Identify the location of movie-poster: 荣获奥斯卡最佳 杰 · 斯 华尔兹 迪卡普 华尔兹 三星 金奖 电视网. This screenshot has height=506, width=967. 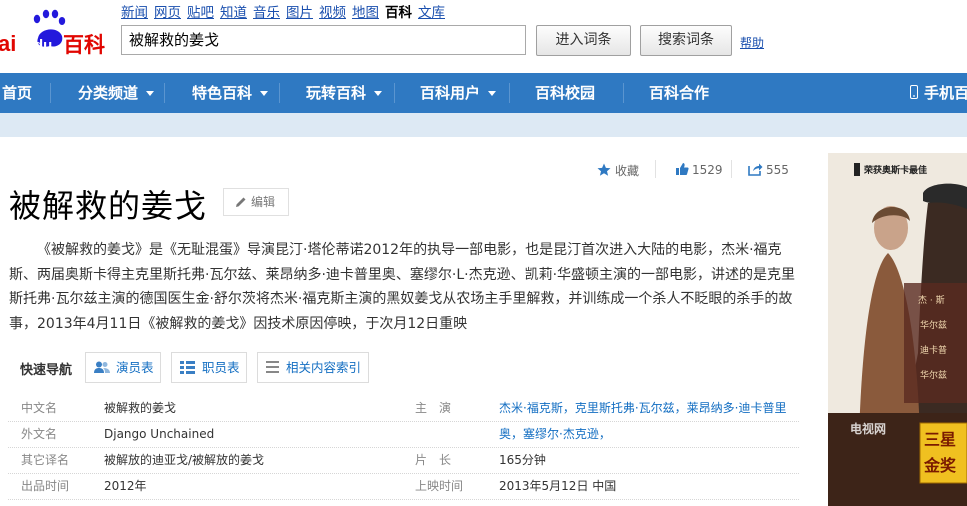
(897, 329).